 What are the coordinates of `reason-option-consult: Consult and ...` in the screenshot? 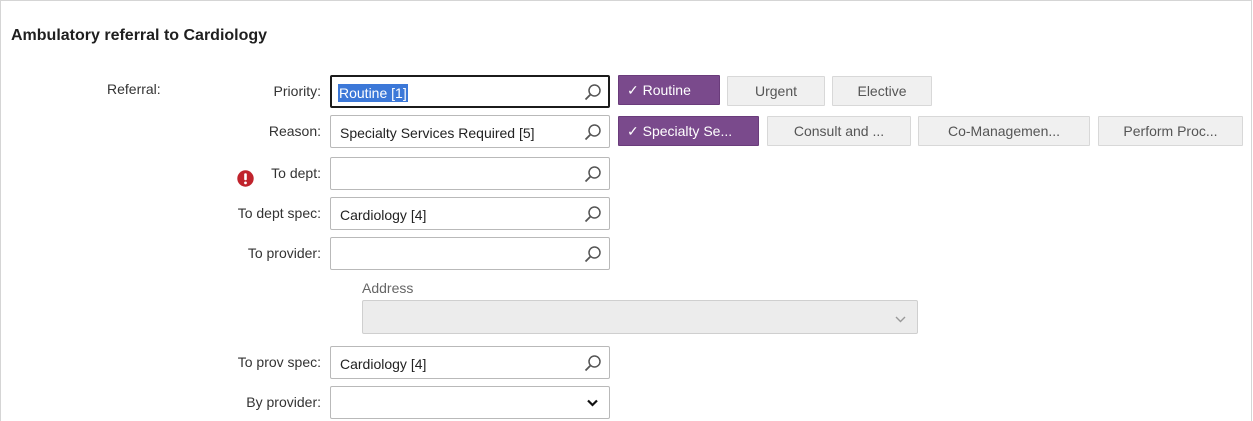 It's located at (839, 131).